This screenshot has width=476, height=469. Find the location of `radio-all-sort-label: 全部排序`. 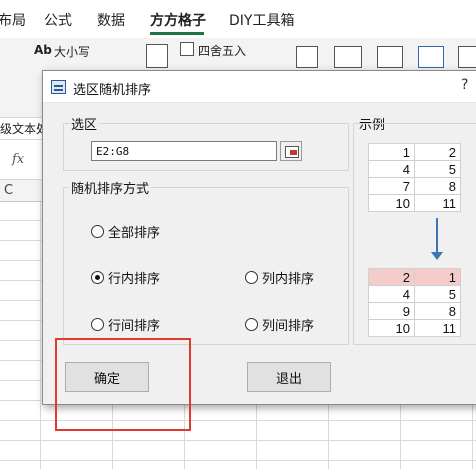

radio-all-sort-label: 全部排序 is located at coordinates (134, 233).